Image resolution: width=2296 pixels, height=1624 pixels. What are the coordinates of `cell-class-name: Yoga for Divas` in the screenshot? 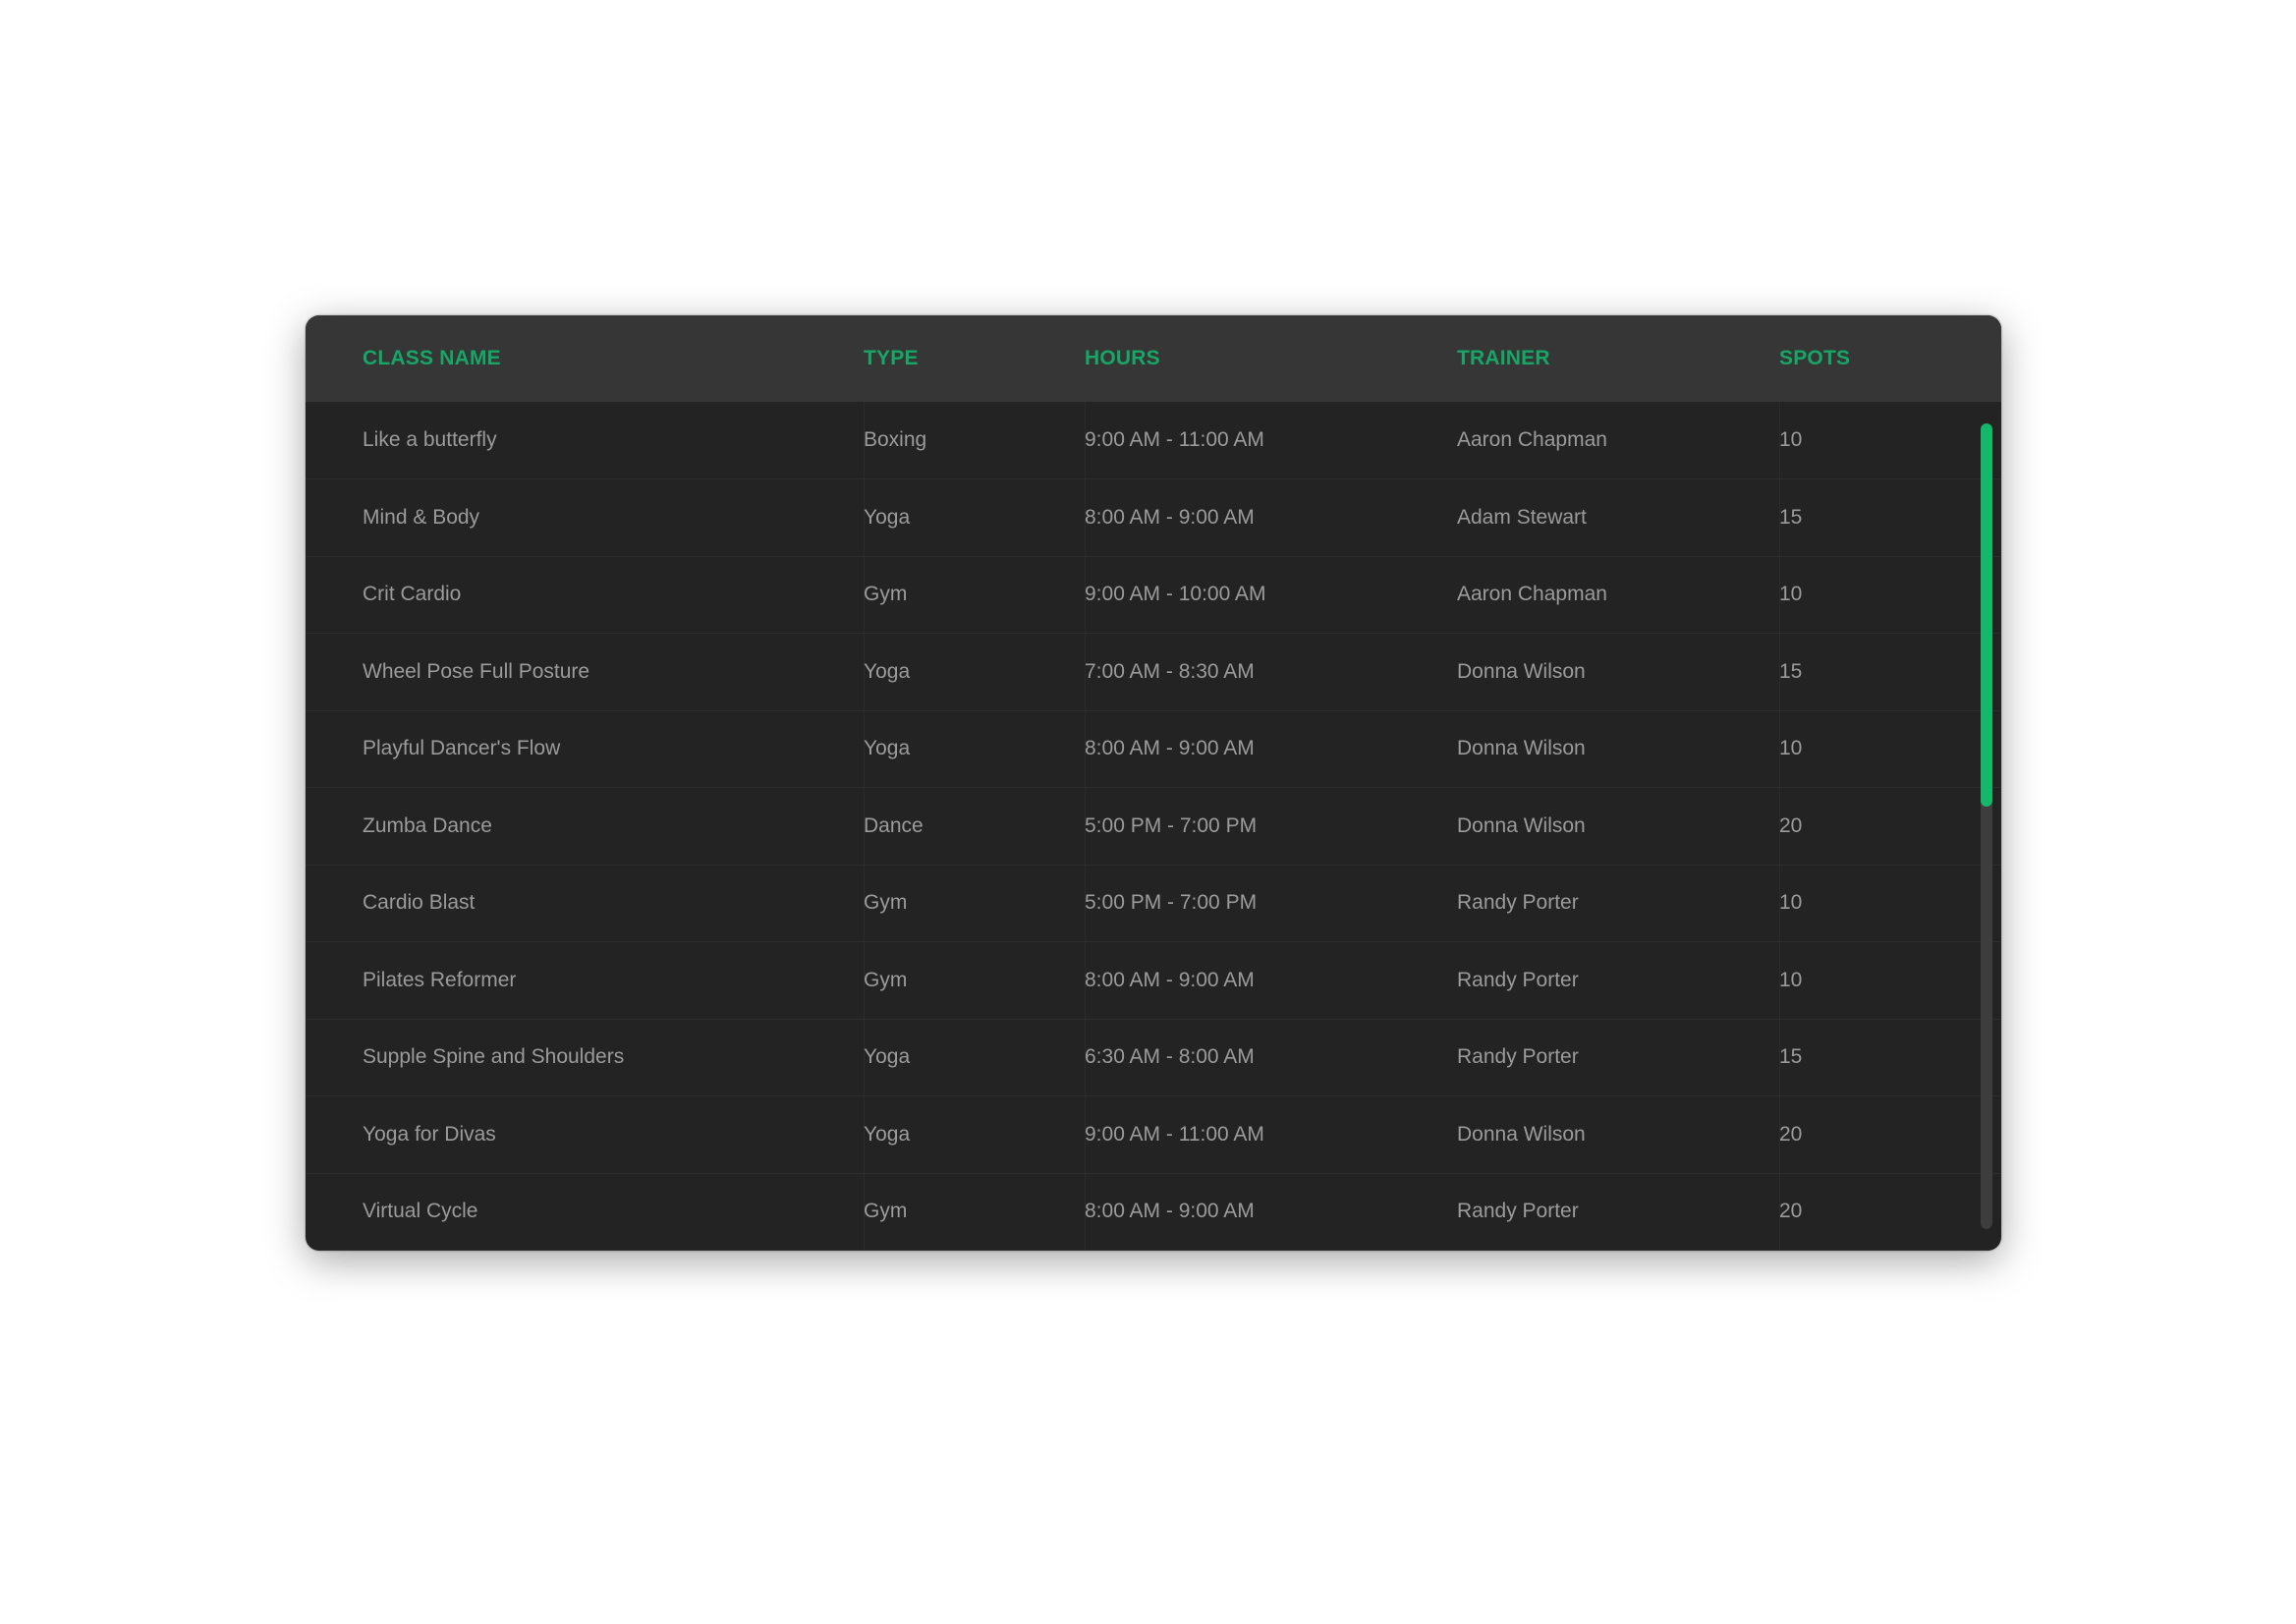 It's located at (429, 1134).